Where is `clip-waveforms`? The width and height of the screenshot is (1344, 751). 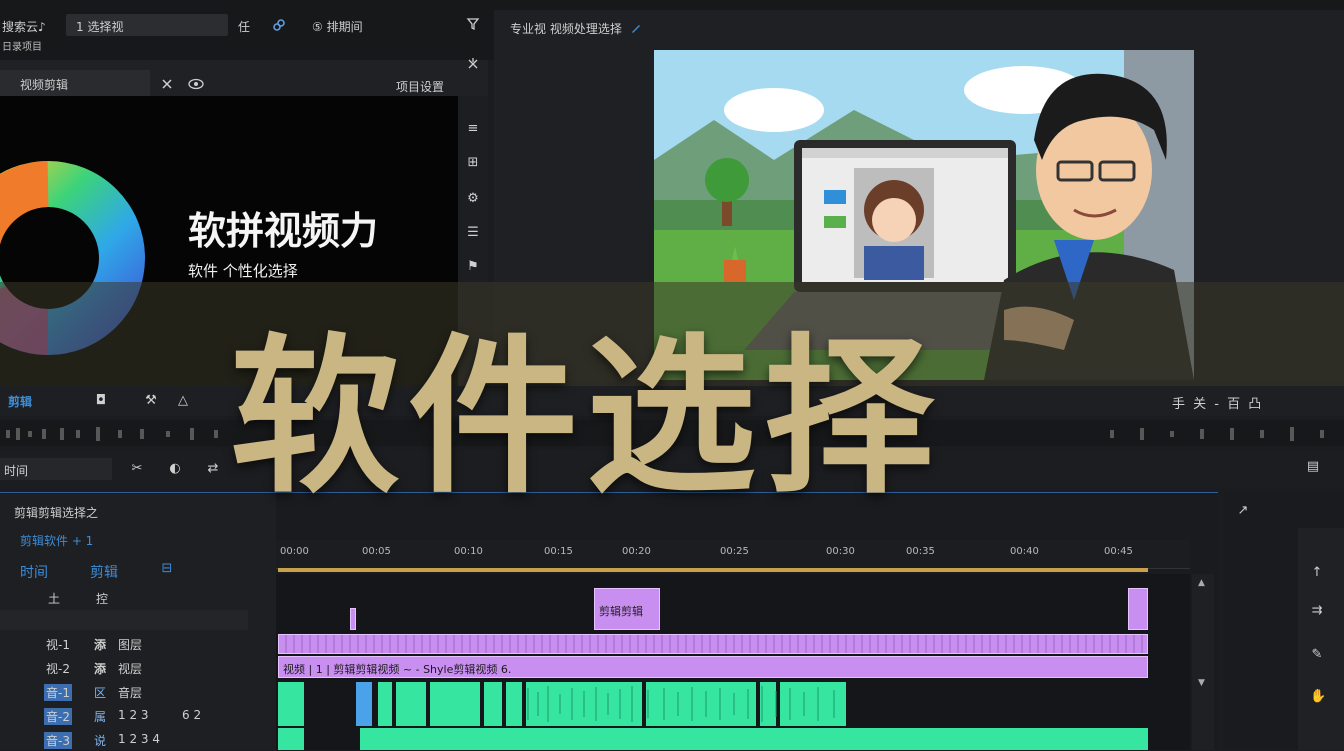
clip-waveforms is located at coordinates (681, 704).